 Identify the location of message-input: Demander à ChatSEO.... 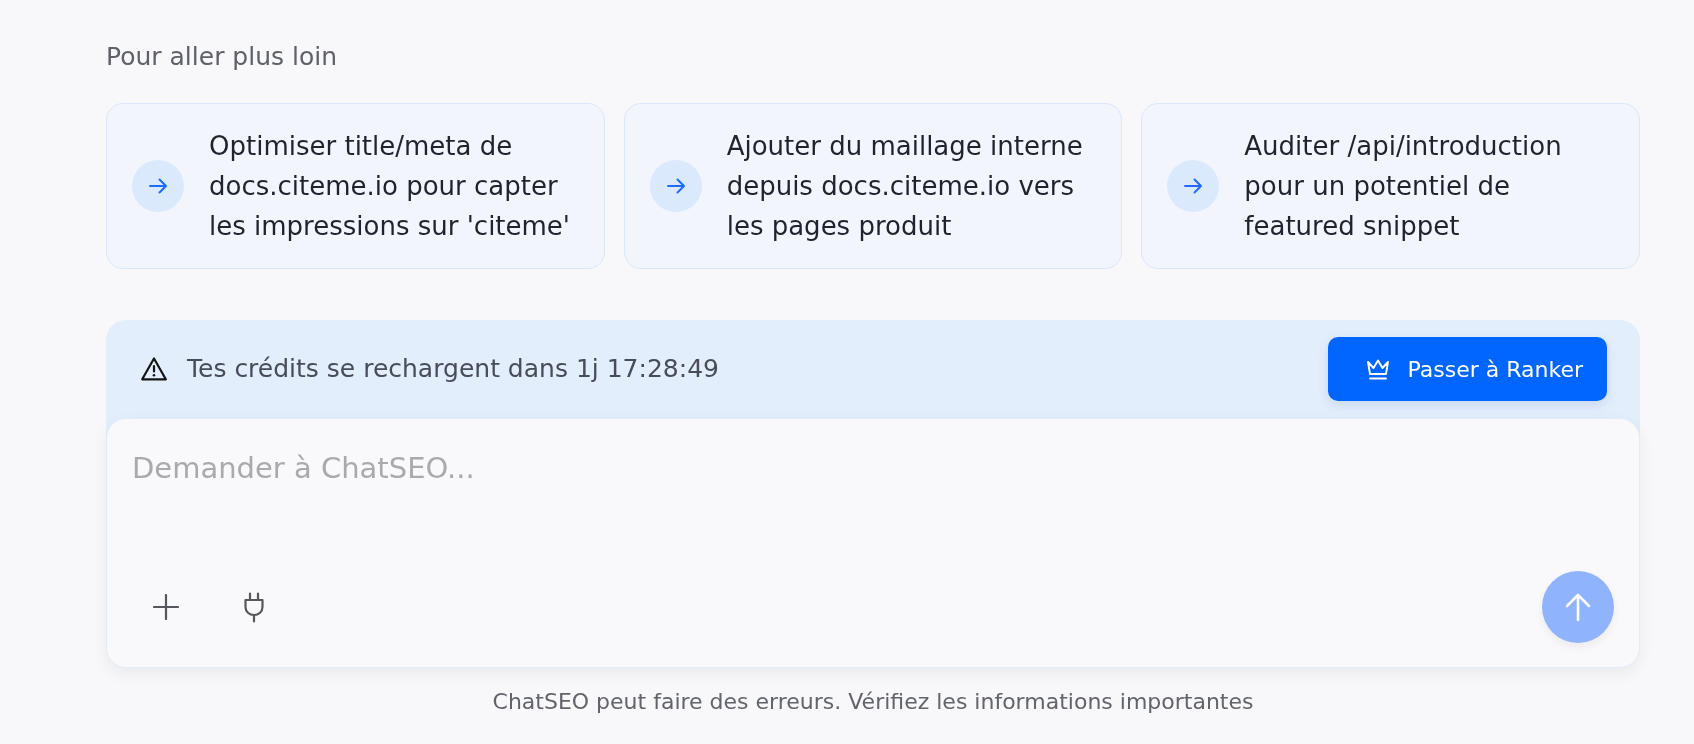
(873, 496).